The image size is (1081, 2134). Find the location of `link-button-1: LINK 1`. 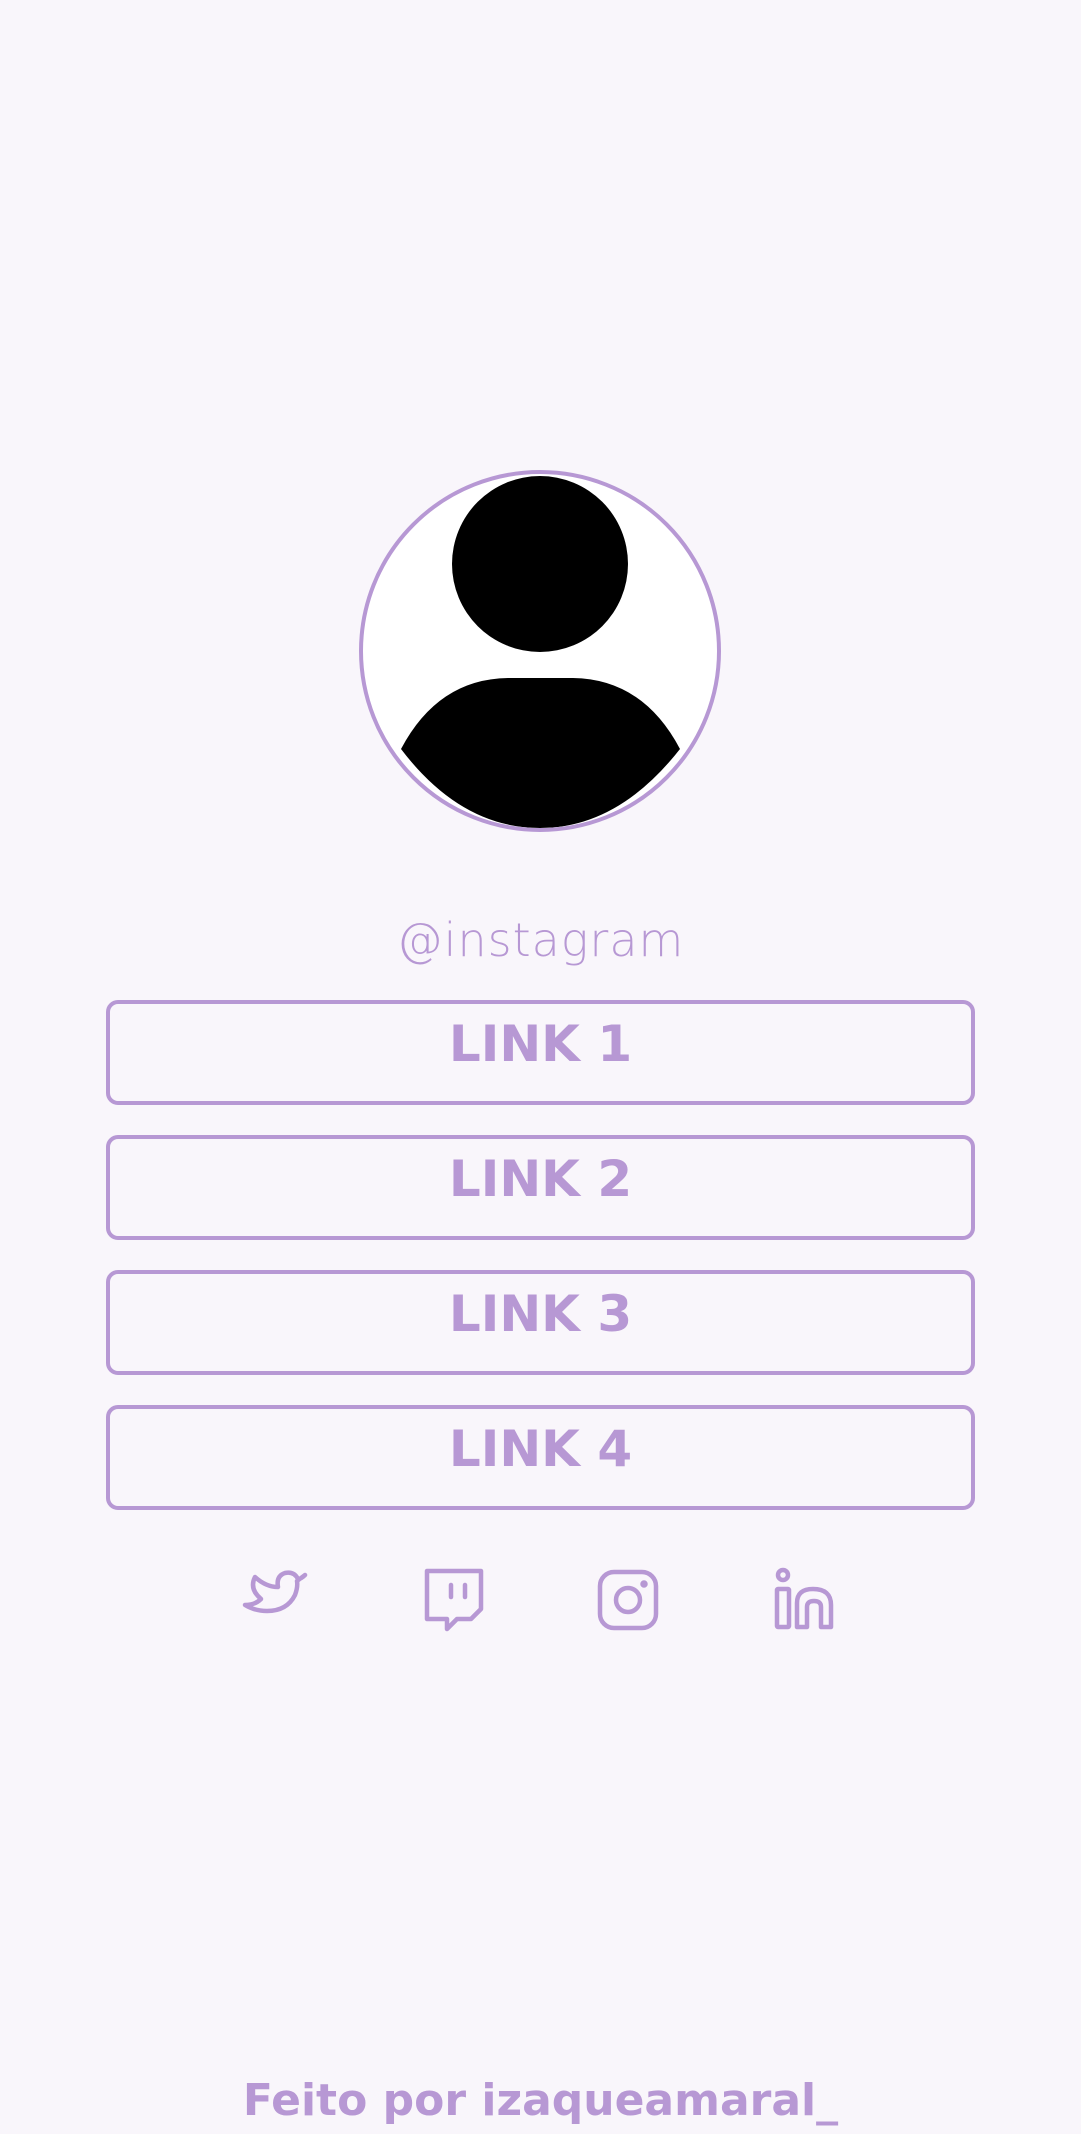

link-button-1: LINK 1 is located at coordinates (540, 1052).